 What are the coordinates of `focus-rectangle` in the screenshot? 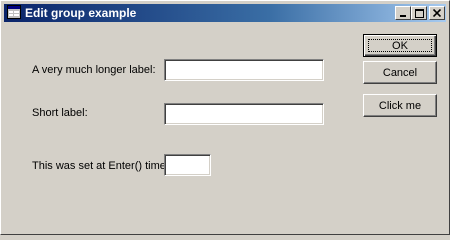 It's located at (400, 45).